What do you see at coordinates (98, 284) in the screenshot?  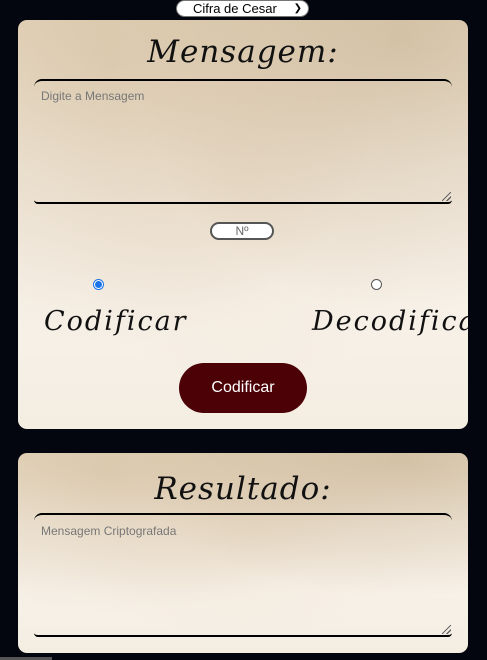 I see `encode-radio` at bounding box center [98, 284].